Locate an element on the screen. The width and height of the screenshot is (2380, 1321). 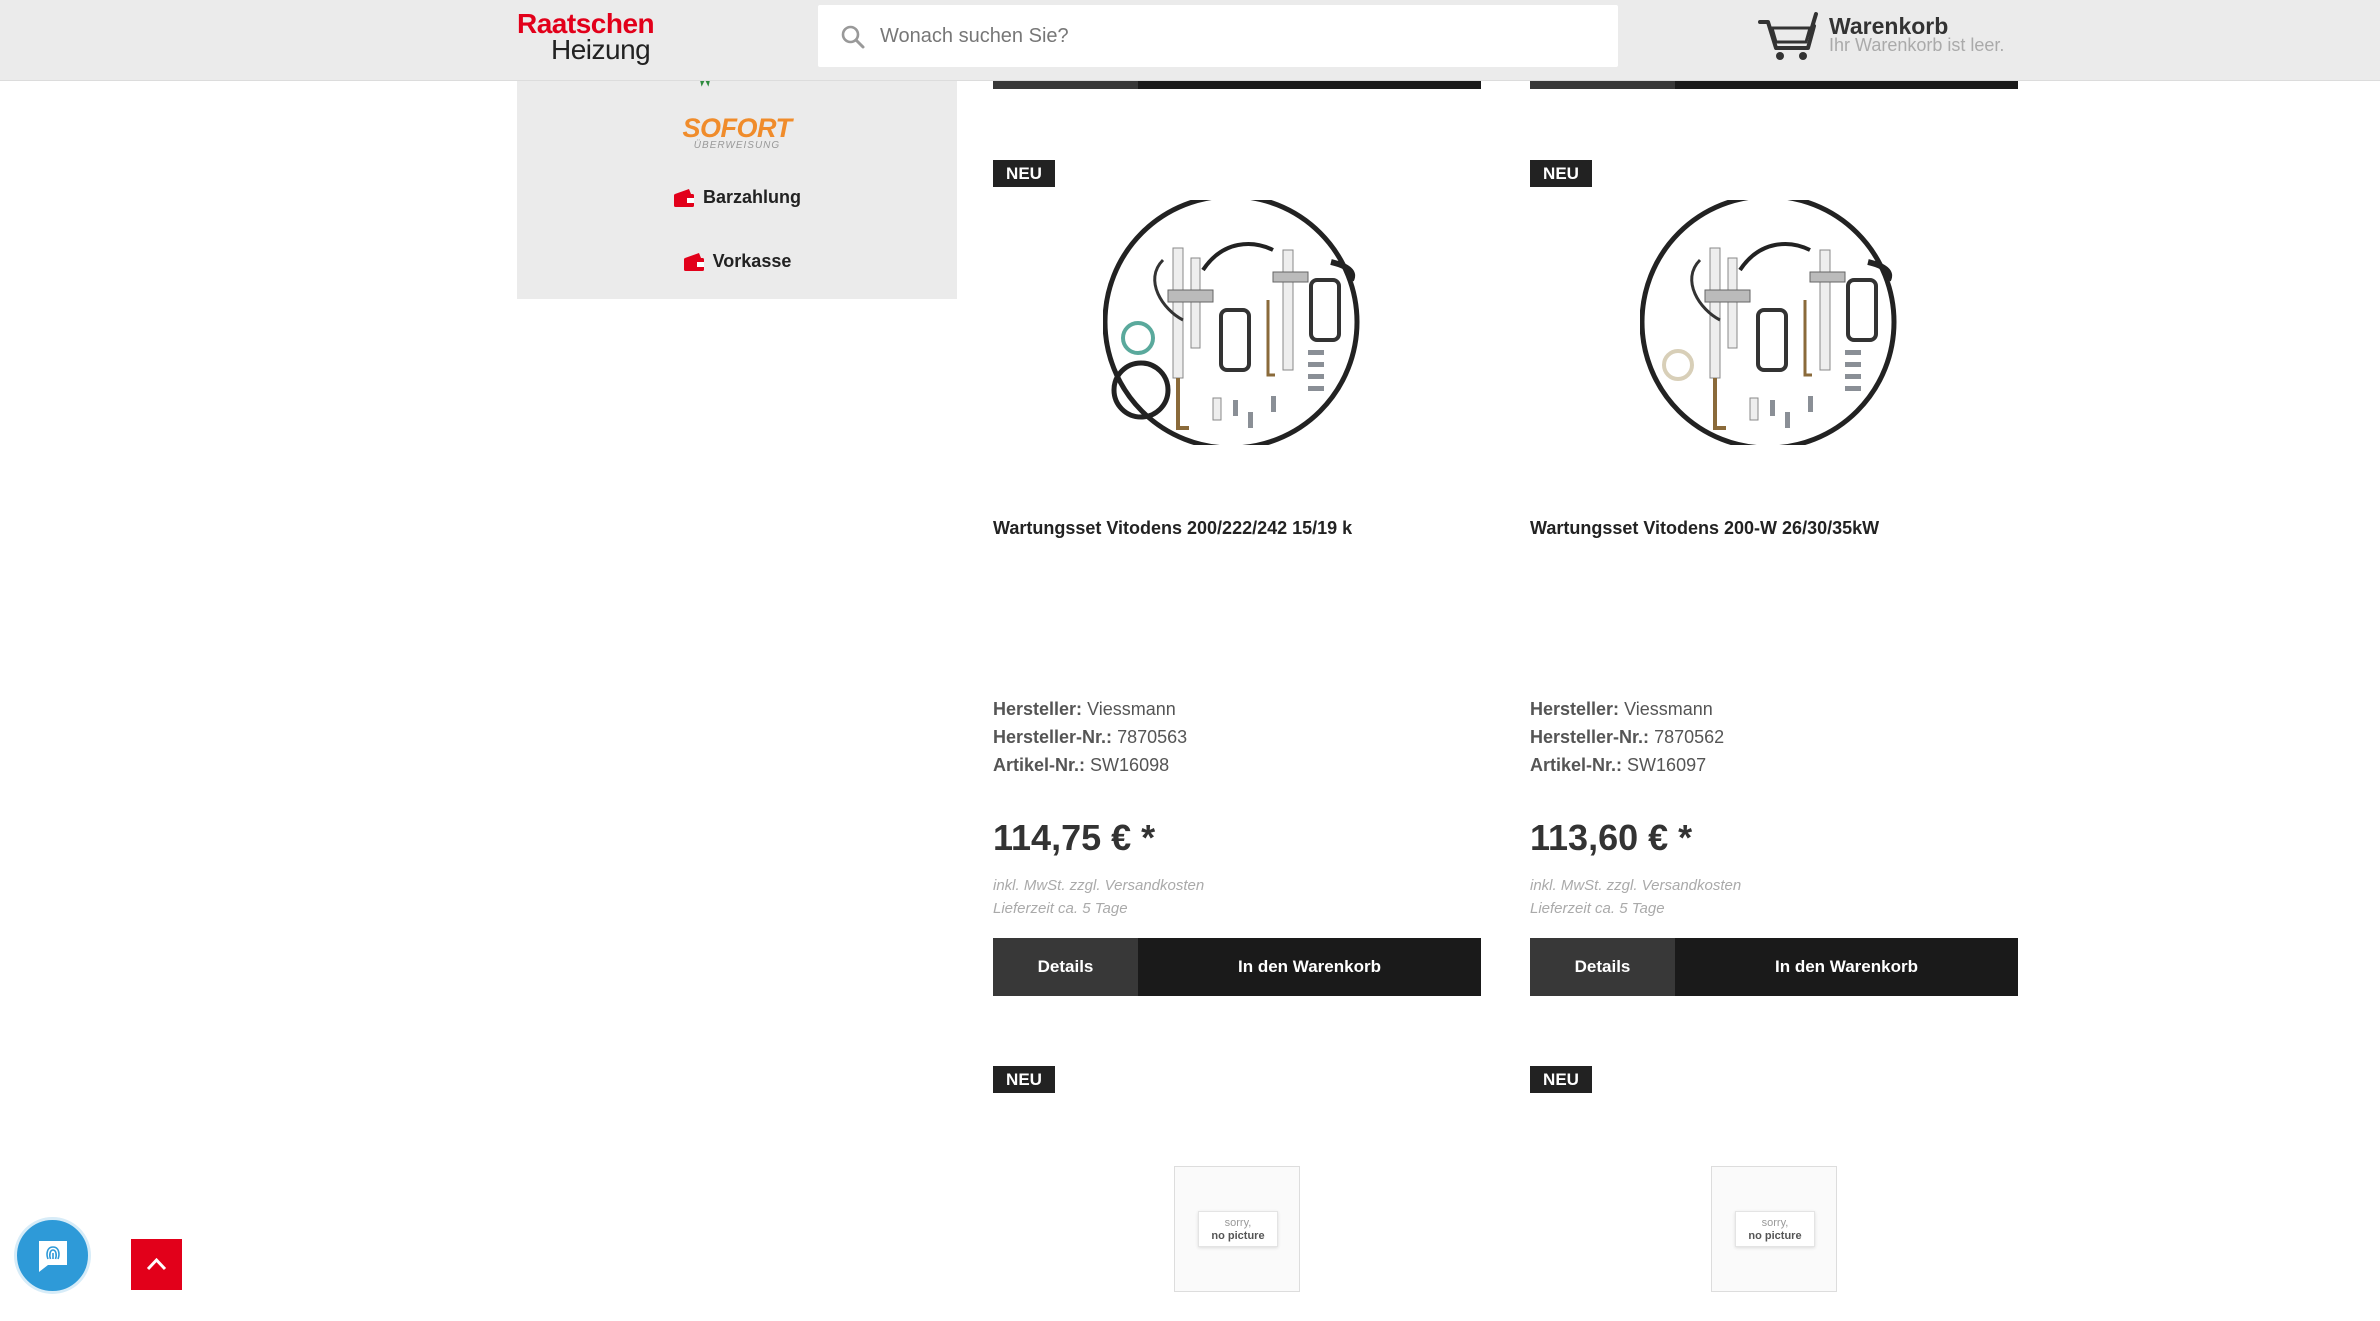
scroll-to-top-button is located at coordinates (156, 1264).